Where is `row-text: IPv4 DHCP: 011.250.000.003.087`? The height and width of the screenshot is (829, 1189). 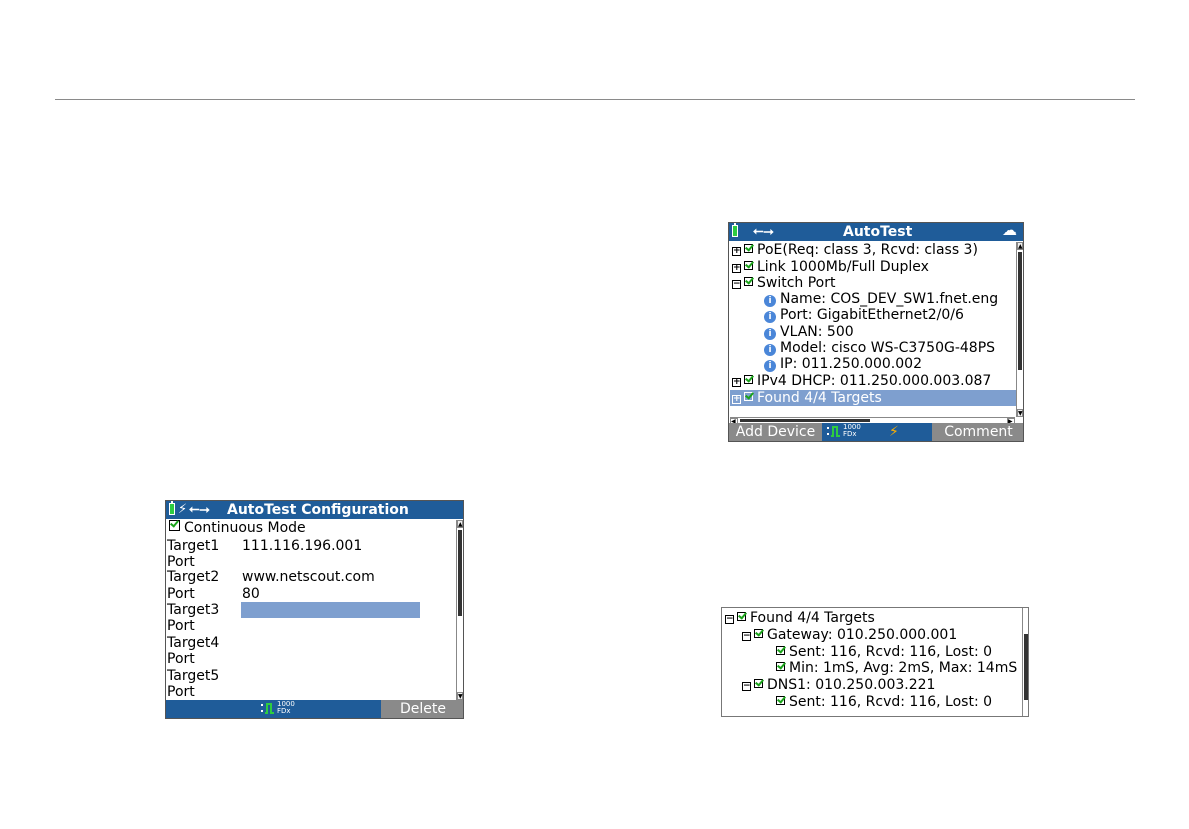
row-text: IPv4 DHCP: 011.250.000.003.087 is located at coordinates (874, 381).